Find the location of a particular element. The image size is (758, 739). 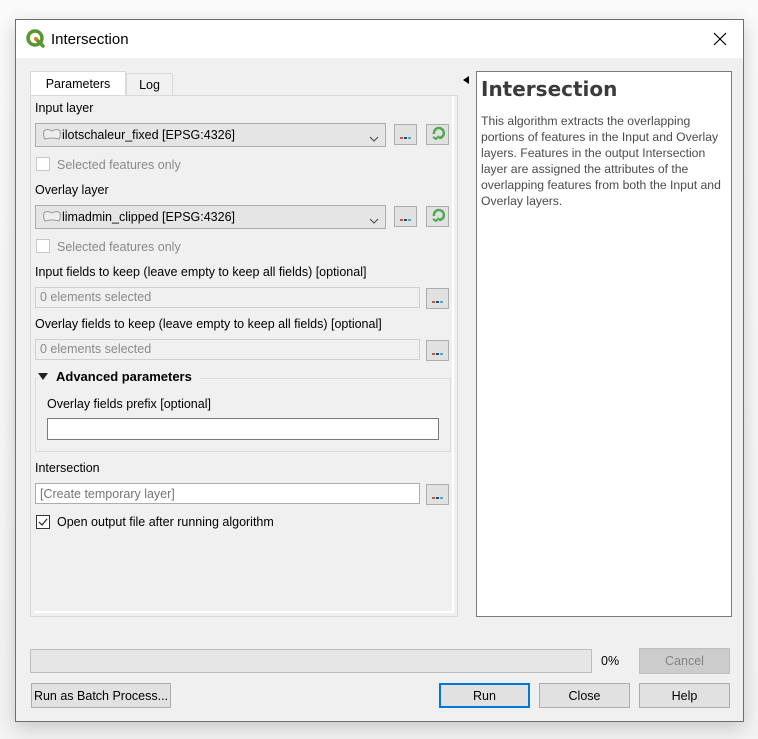

qgis-logo-icon is located at coordinates (36, 39).